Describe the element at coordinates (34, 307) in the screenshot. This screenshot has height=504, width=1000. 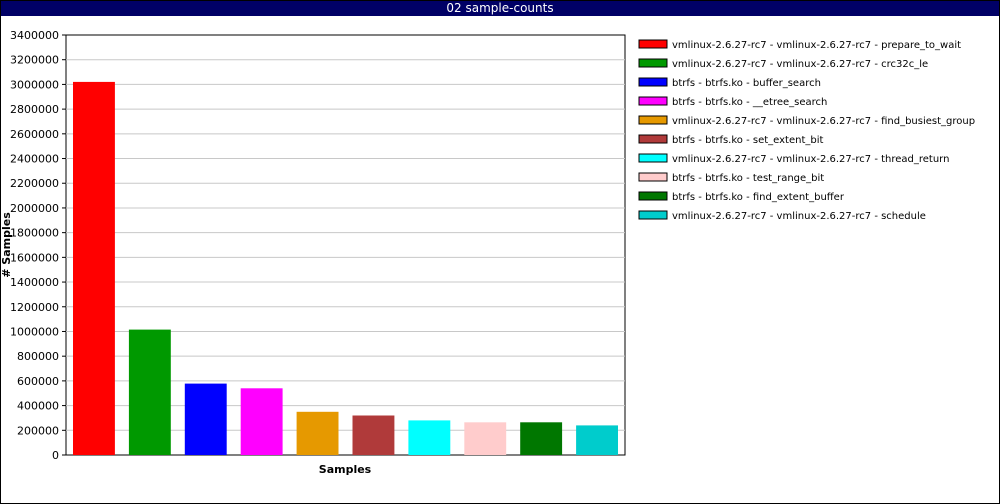
I see `y-tick-label: 1200000` at that location.